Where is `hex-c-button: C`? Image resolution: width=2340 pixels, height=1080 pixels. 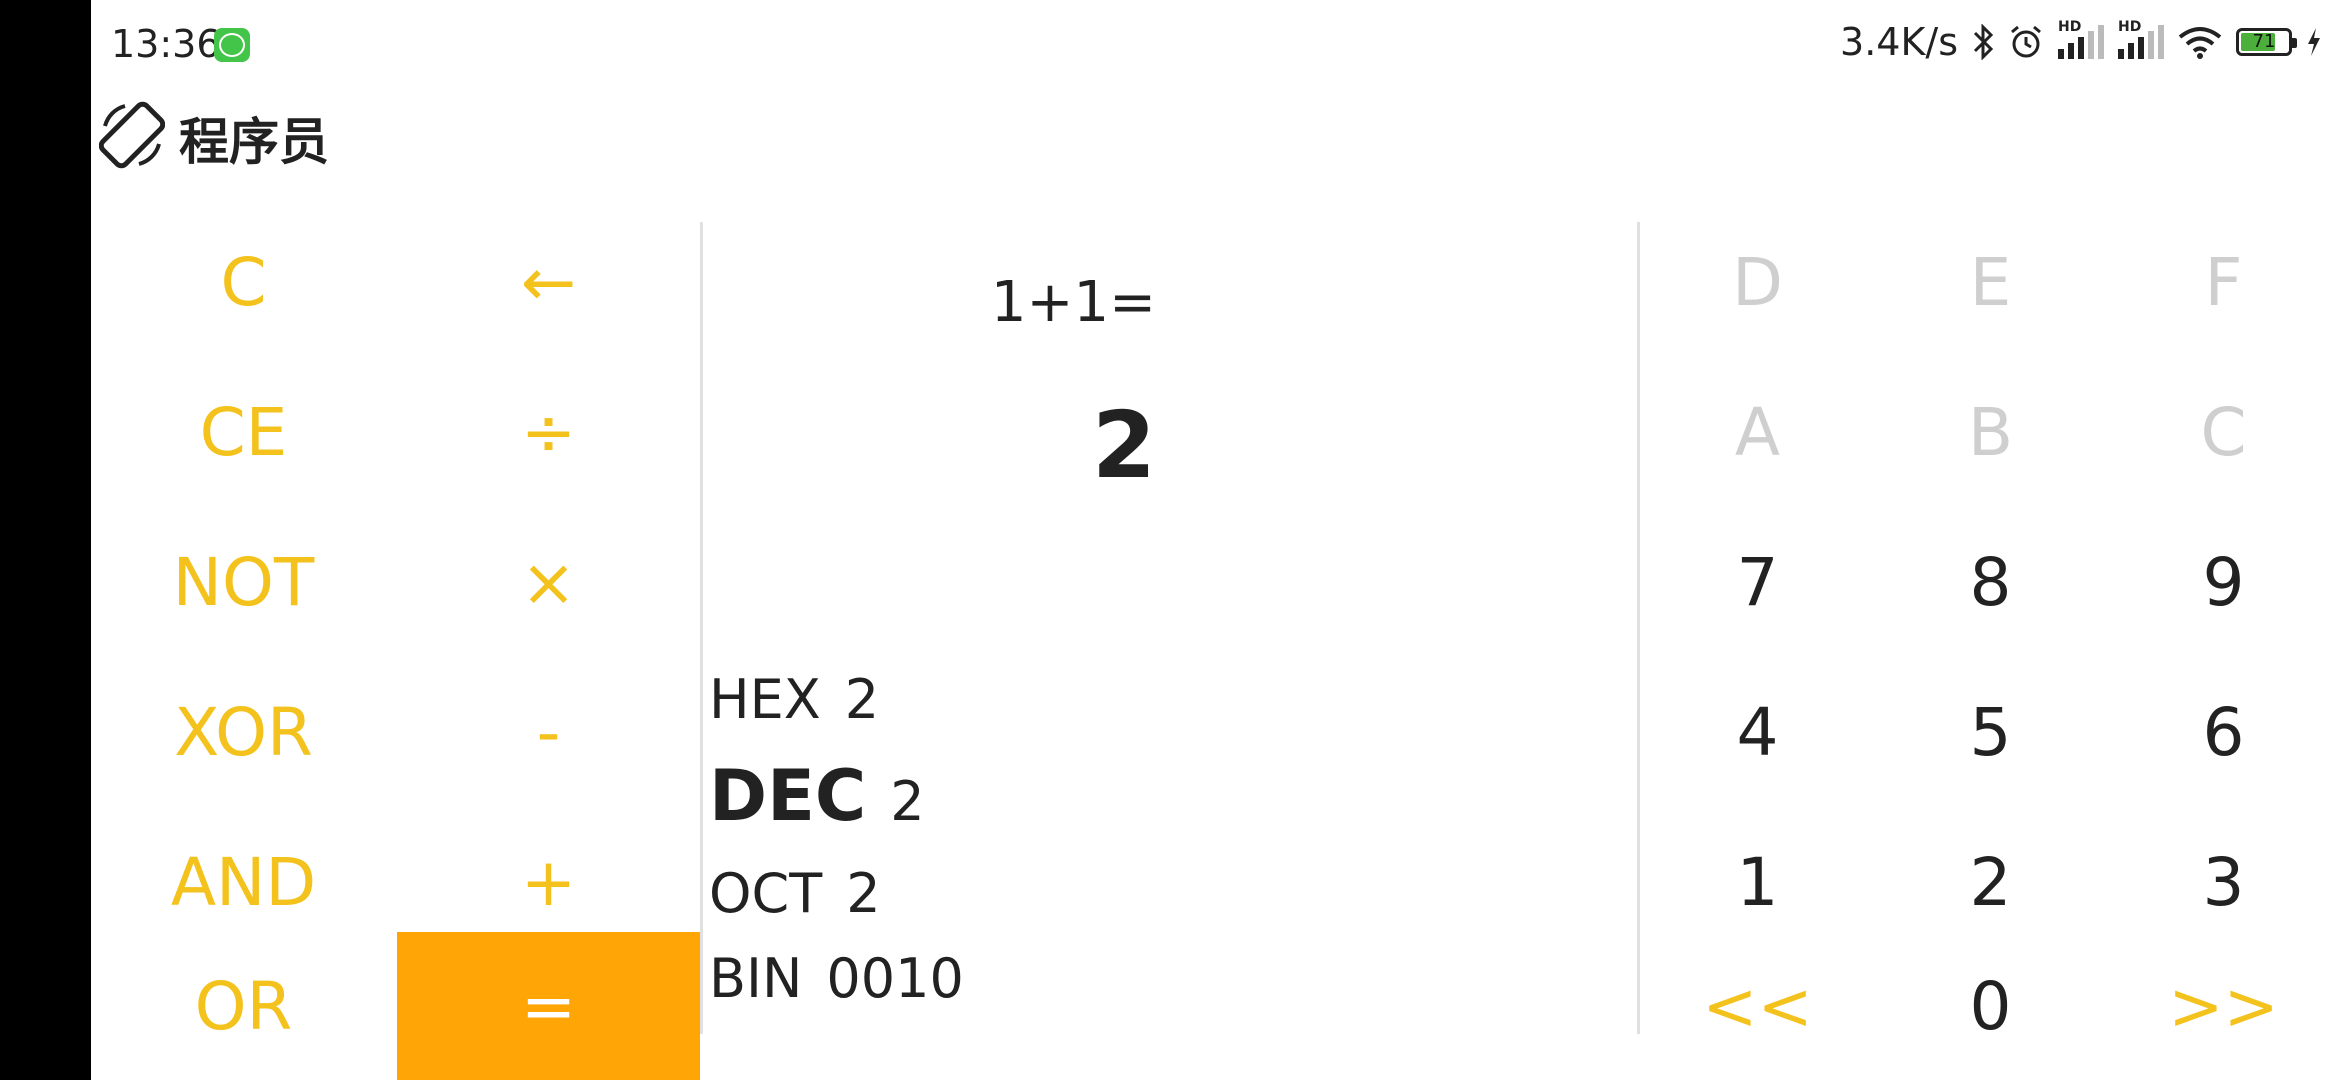 hex-c-button: C is located at coordinates (2223, 432).